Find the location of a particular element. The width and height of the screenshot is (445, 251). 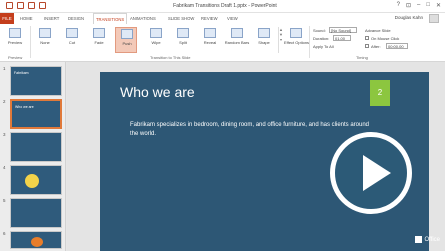

apply-to-all-button: Apply To All is located at coordinates (323, 46).